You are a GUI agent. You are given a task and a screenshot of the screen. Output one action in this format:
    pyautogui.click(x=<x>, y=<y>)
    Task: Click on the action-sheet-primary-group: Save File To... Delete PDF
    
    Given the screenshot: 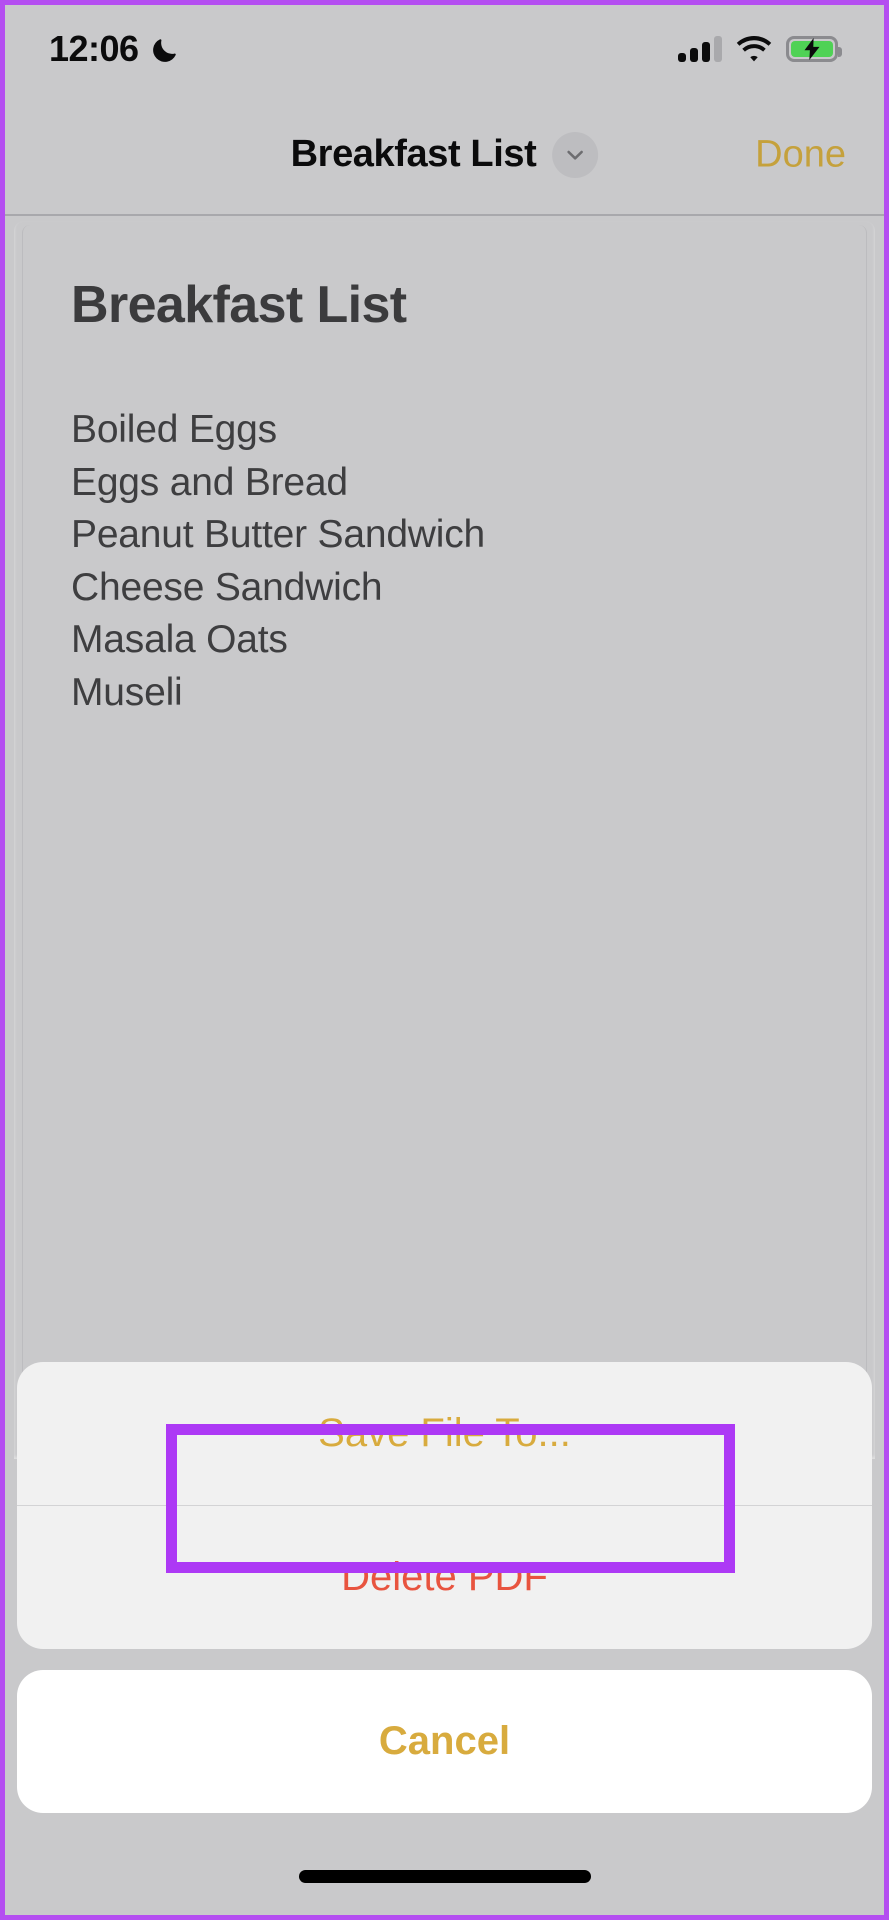 What is the action you would take?
    pyautogui.click(x=444, y=1505)
    